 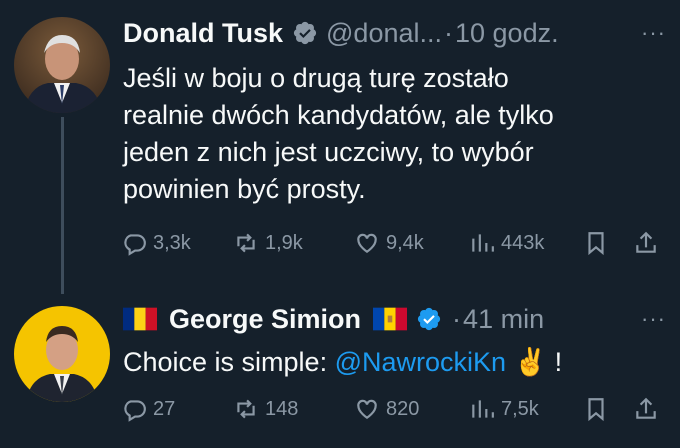 What do you see at coordinates (140, 319) in the screenshot?
I see `romania-flag-icon` at bounding box center [140, 319].